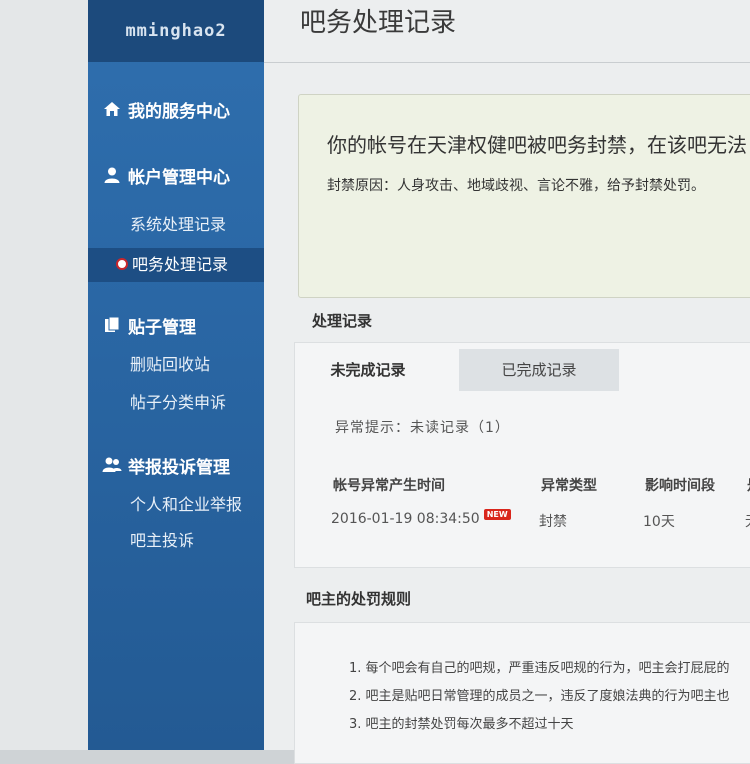  Describe the element at coordinates (537, 145) in the screenshot. I see `ban-notice-message: 你的帐号在天津权健吧被吧务封禁，在该吧无法` at that location.